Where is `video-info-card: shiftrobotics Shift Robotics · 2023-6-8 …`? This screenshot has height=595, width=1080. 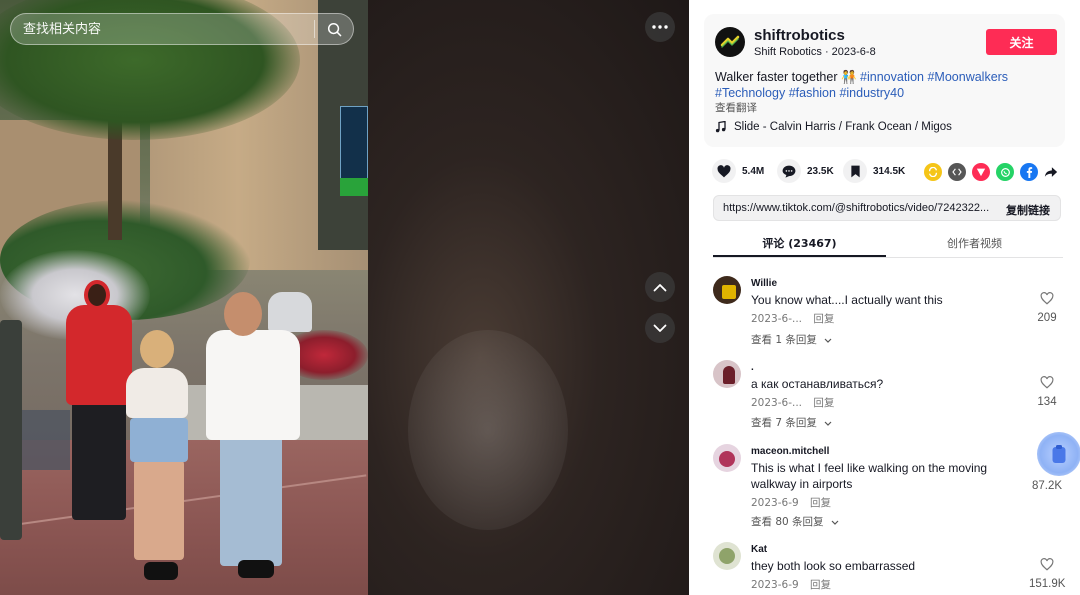
video-info-card: shiftrobotics Shift Robotics · 2023-6-8 … is located at coordinates (884, 80).